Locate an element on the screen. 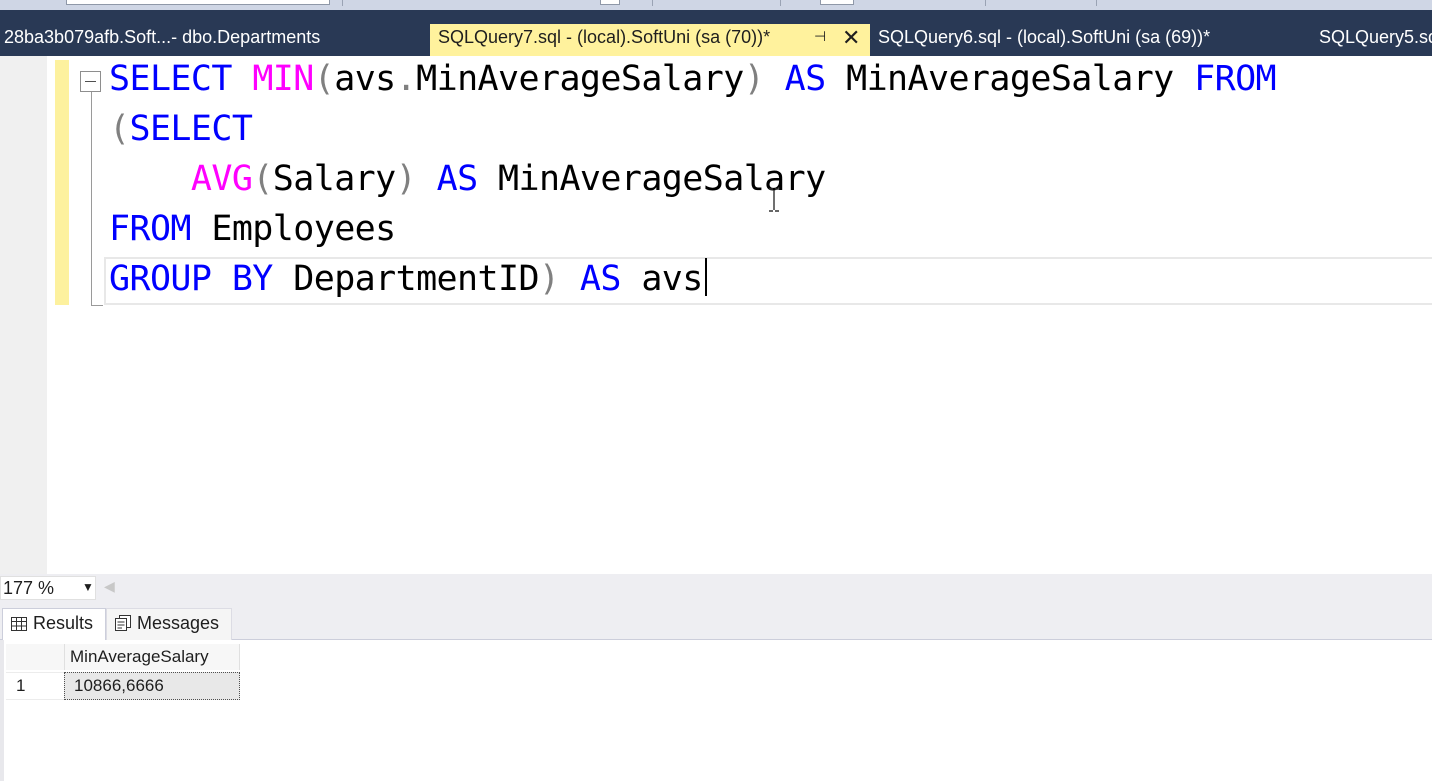 Image resolution: width=1432 pixels, height=781 pixels. document-well-header is located at coordinates (716, 17).